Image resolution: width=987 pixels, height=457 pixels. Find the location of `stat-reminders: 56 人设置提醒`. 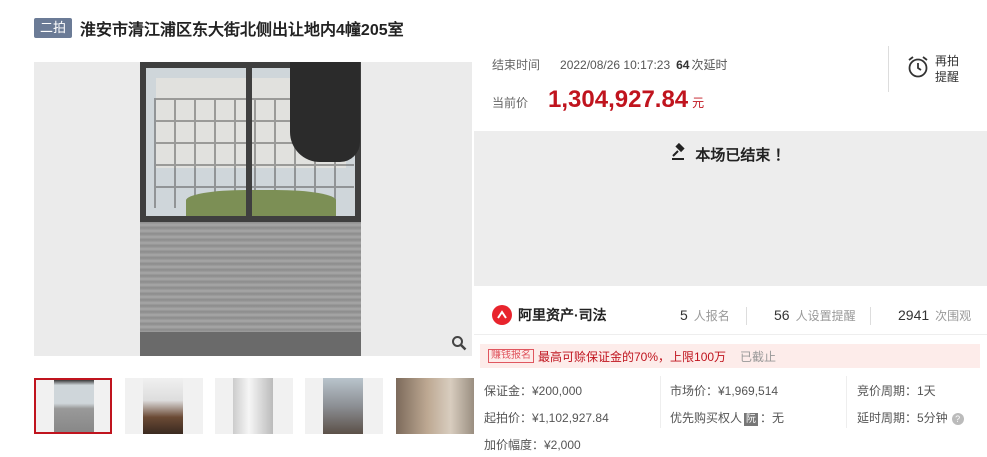

stat-reminders: 56 人设置提醒 is located at coordinates (815, 315).